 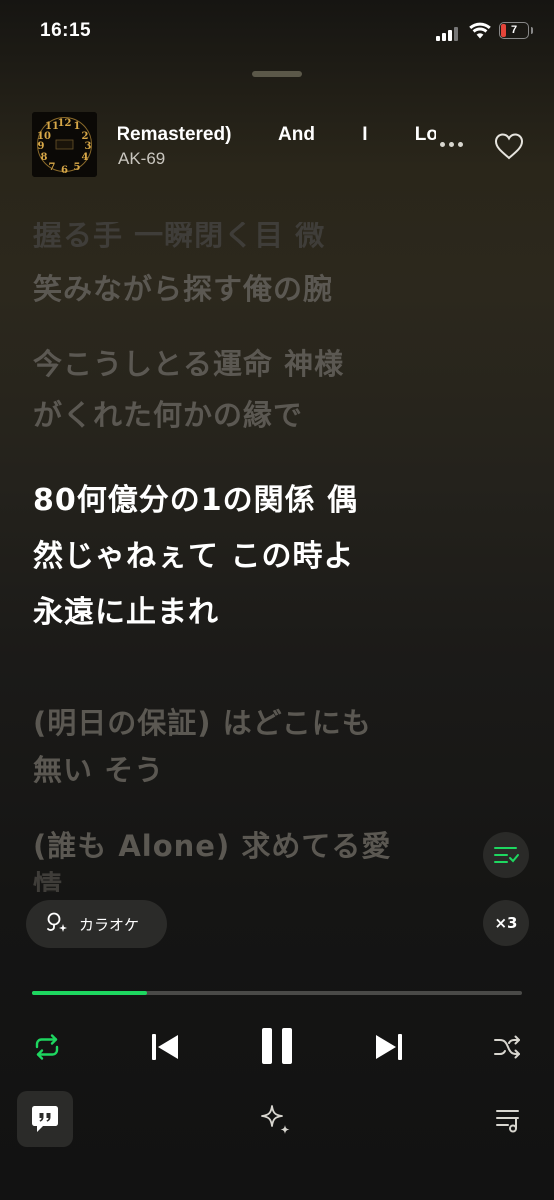 What do you see at coordinates (238, 289) in the screenshot?
I see `lyric-line: 笑みながら探す俺の腕` at bounding box center [238, 289].